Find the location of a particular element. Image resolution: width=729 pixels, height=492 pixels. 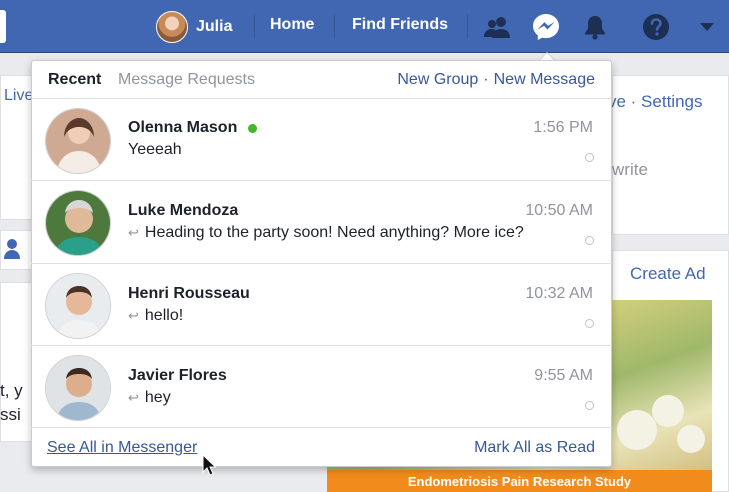

message-time: 10:50 AM is located at coordinates (559, 210).